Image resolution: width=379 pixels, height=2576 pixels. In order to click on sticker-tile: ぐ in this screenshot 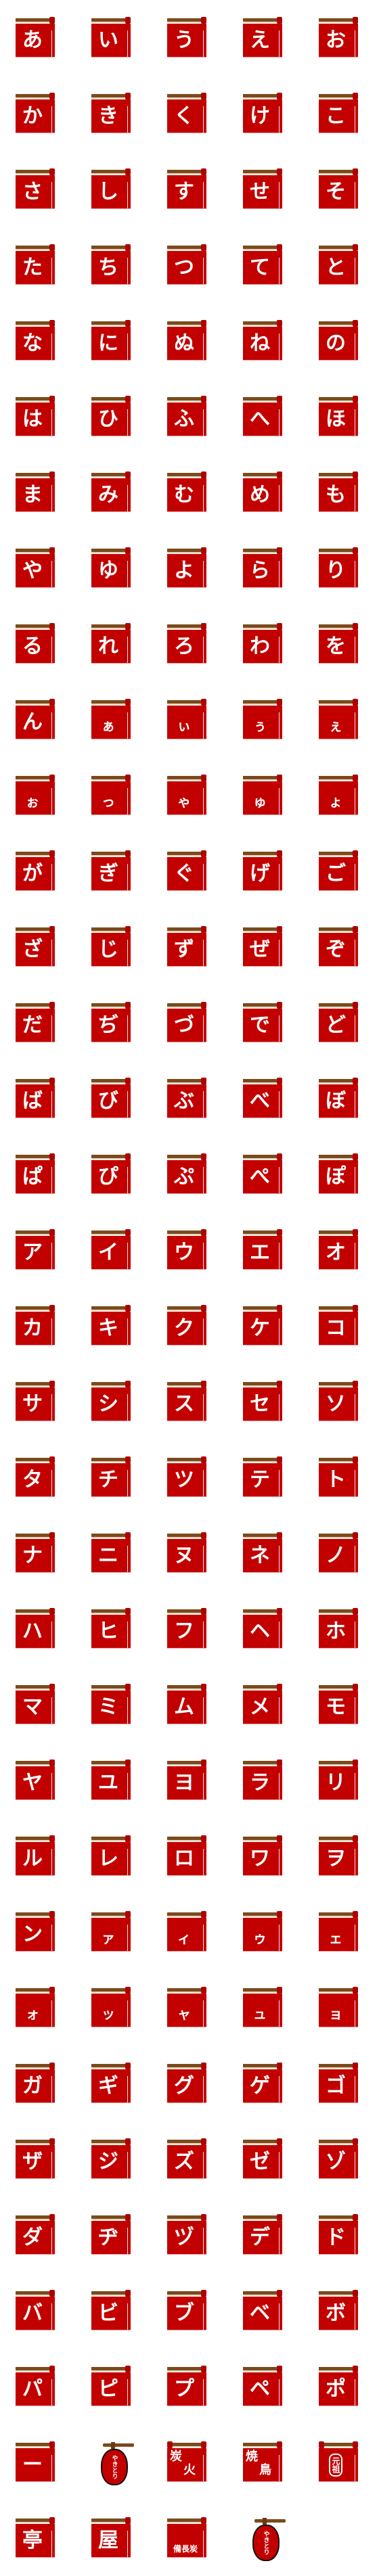, I will do `click(189, 871)`.